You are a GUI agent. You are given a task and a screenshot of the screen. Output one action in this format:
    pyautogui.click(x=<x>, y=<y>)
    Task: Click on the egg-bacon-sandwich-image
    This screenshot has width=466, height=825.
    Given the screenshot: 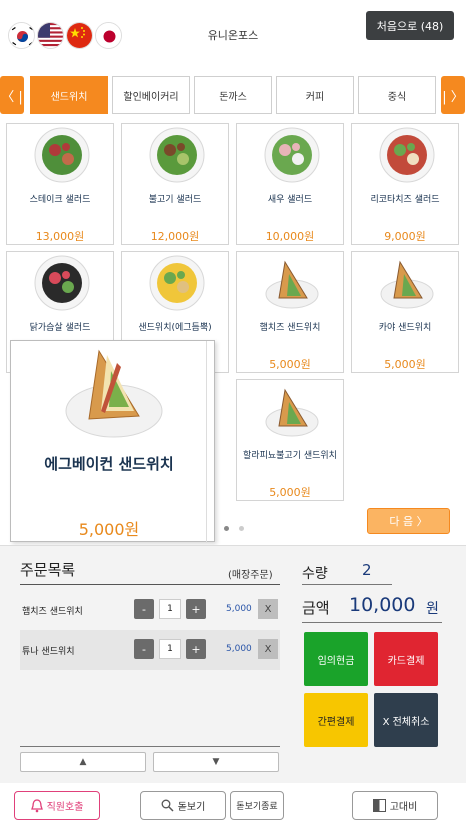 What is the action you would take?
    pyautogui.click(x=114, y=393)
    